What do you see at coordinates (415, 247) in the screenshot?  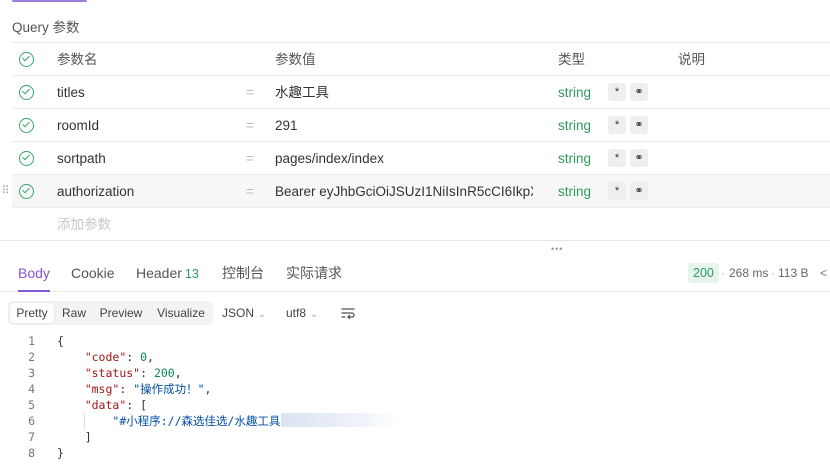 I see `panel-splitter: •••` at bounding box center [415, 247].